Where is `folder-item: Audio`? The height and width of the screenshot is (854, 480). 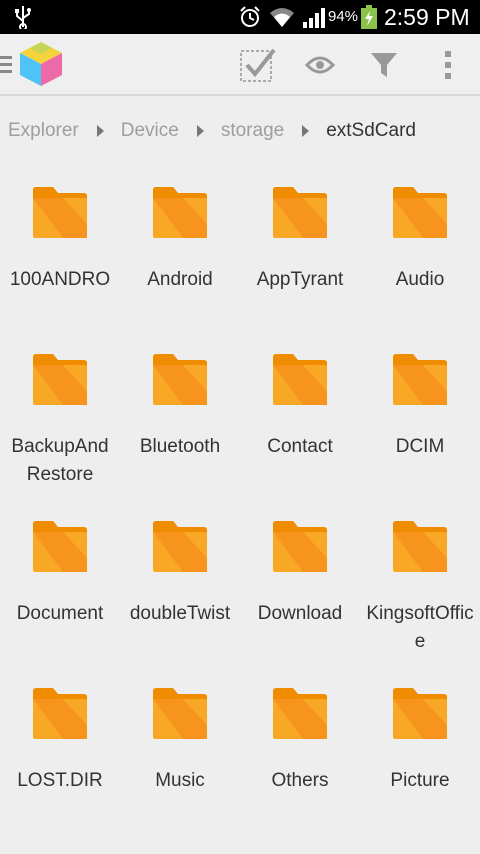 folder-item: Audio is located at coordinates (420, 250).